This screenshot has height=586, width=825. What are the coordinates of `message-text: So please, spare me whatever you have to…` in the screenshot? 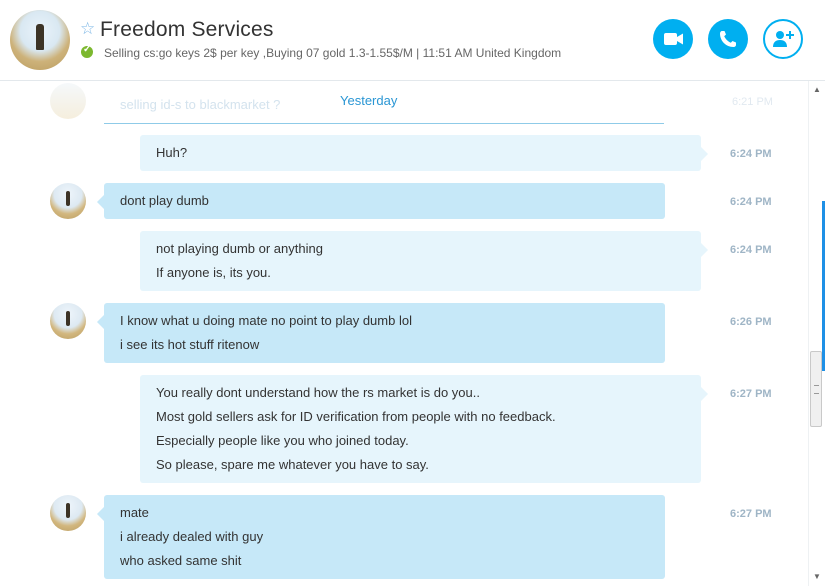 It's located at (292, 464).